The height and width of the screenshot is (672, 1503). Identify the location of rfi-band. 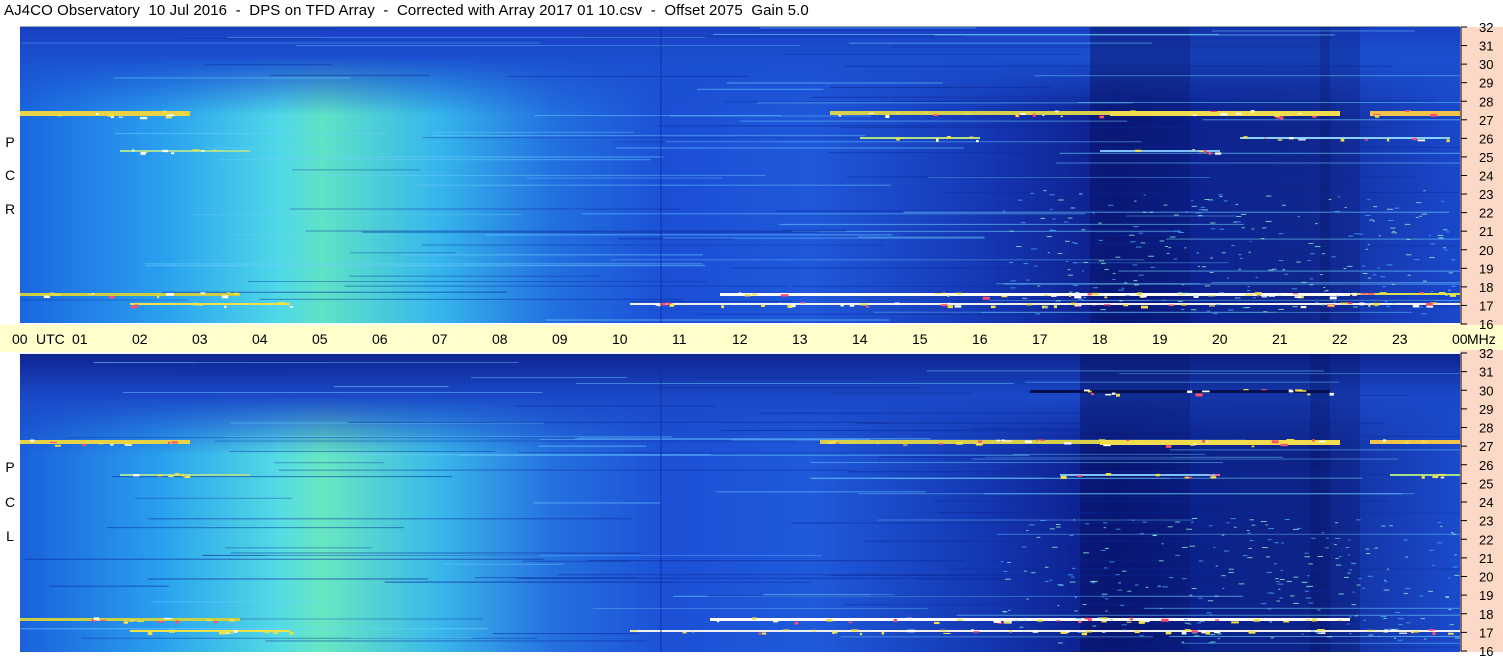
(1045, 304).